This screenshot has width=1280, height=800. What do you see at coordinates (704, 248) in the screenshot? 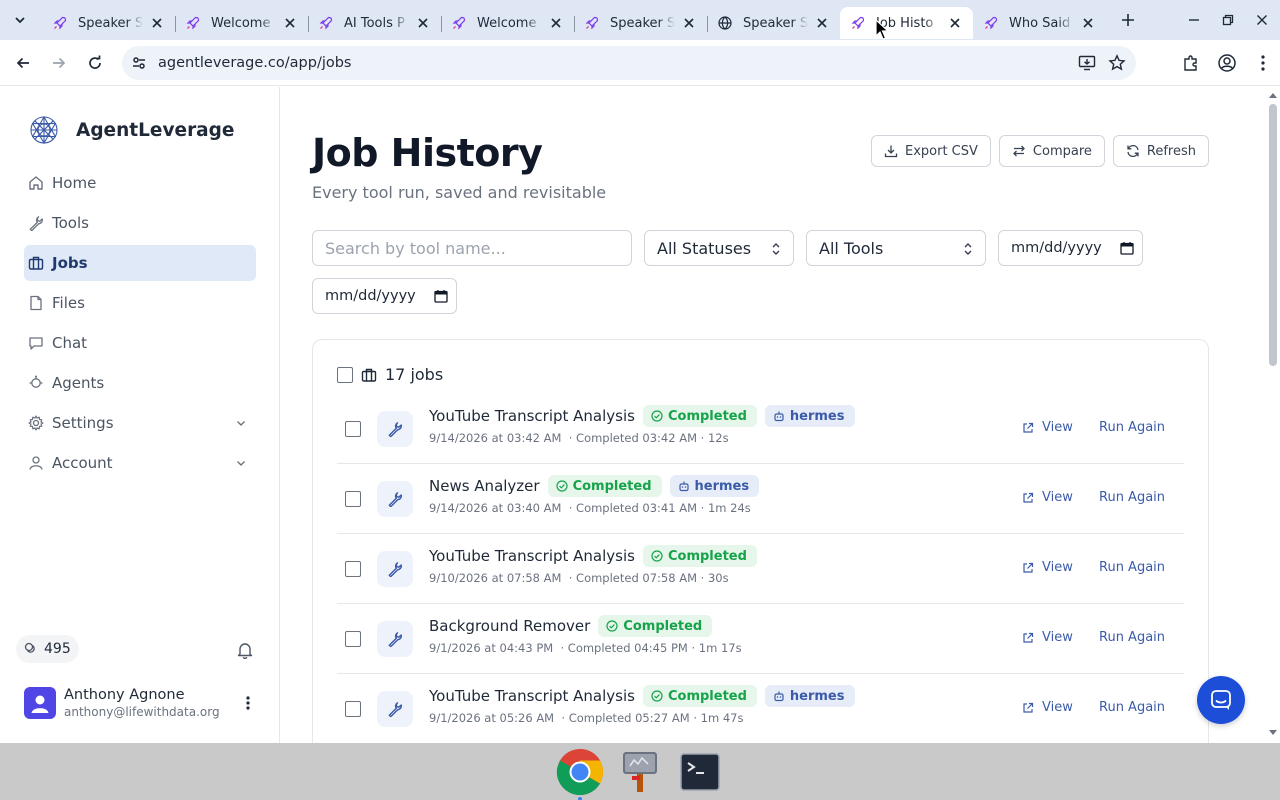
I see `status-select-value: All Statuses` at bounding box center [704, 248].